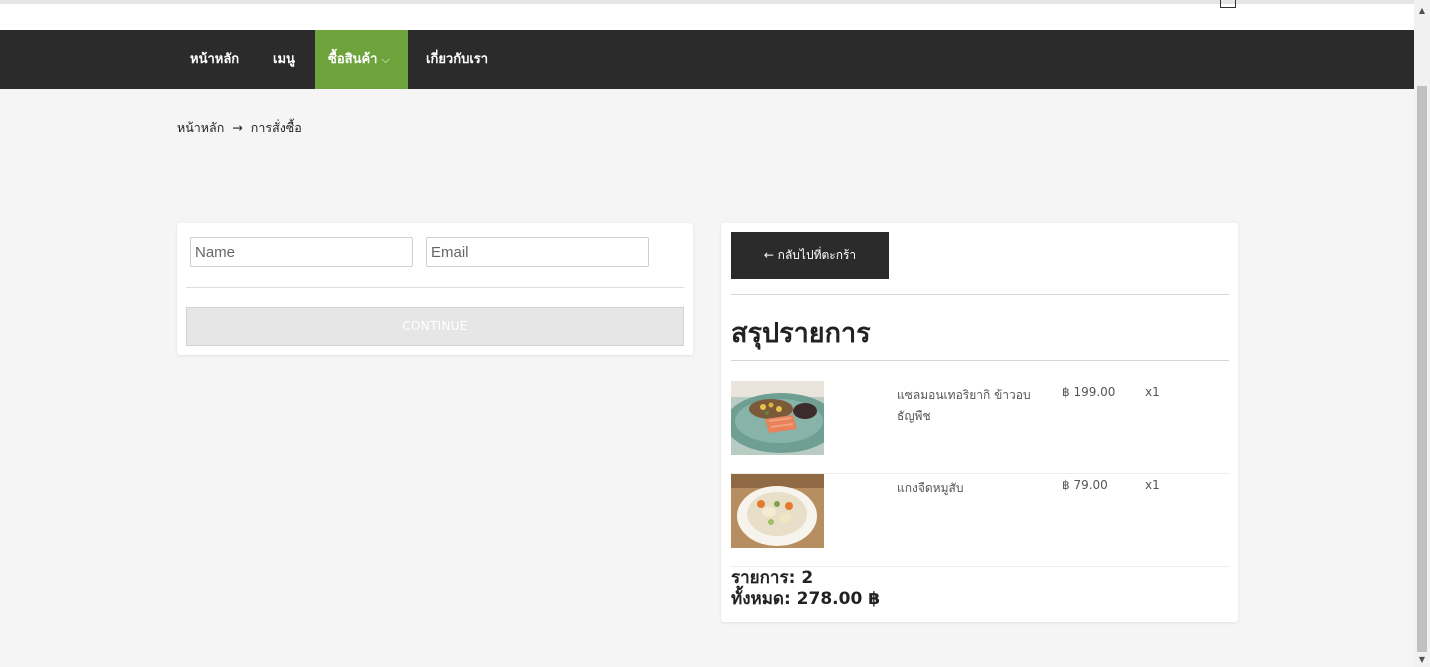 The height and width of the screenshot is (667, 1430). I want to click on nav-item-label: เกี่ยวกับเรา, so click(457, 59).